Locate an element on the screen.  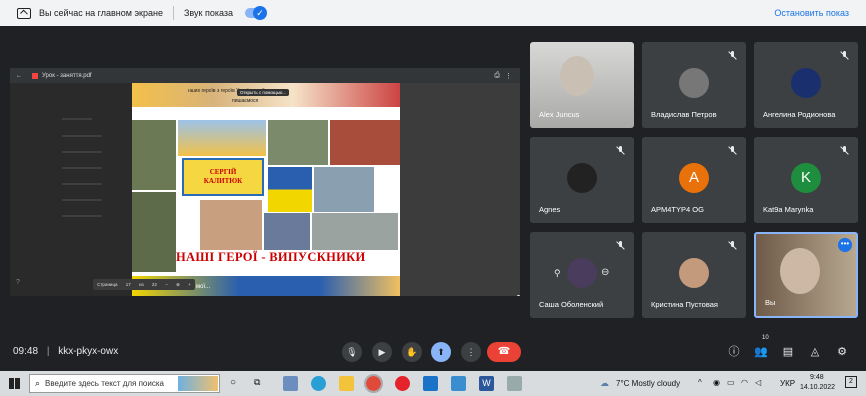
info-icon: ⓘ is located at coordinates (734, 352).